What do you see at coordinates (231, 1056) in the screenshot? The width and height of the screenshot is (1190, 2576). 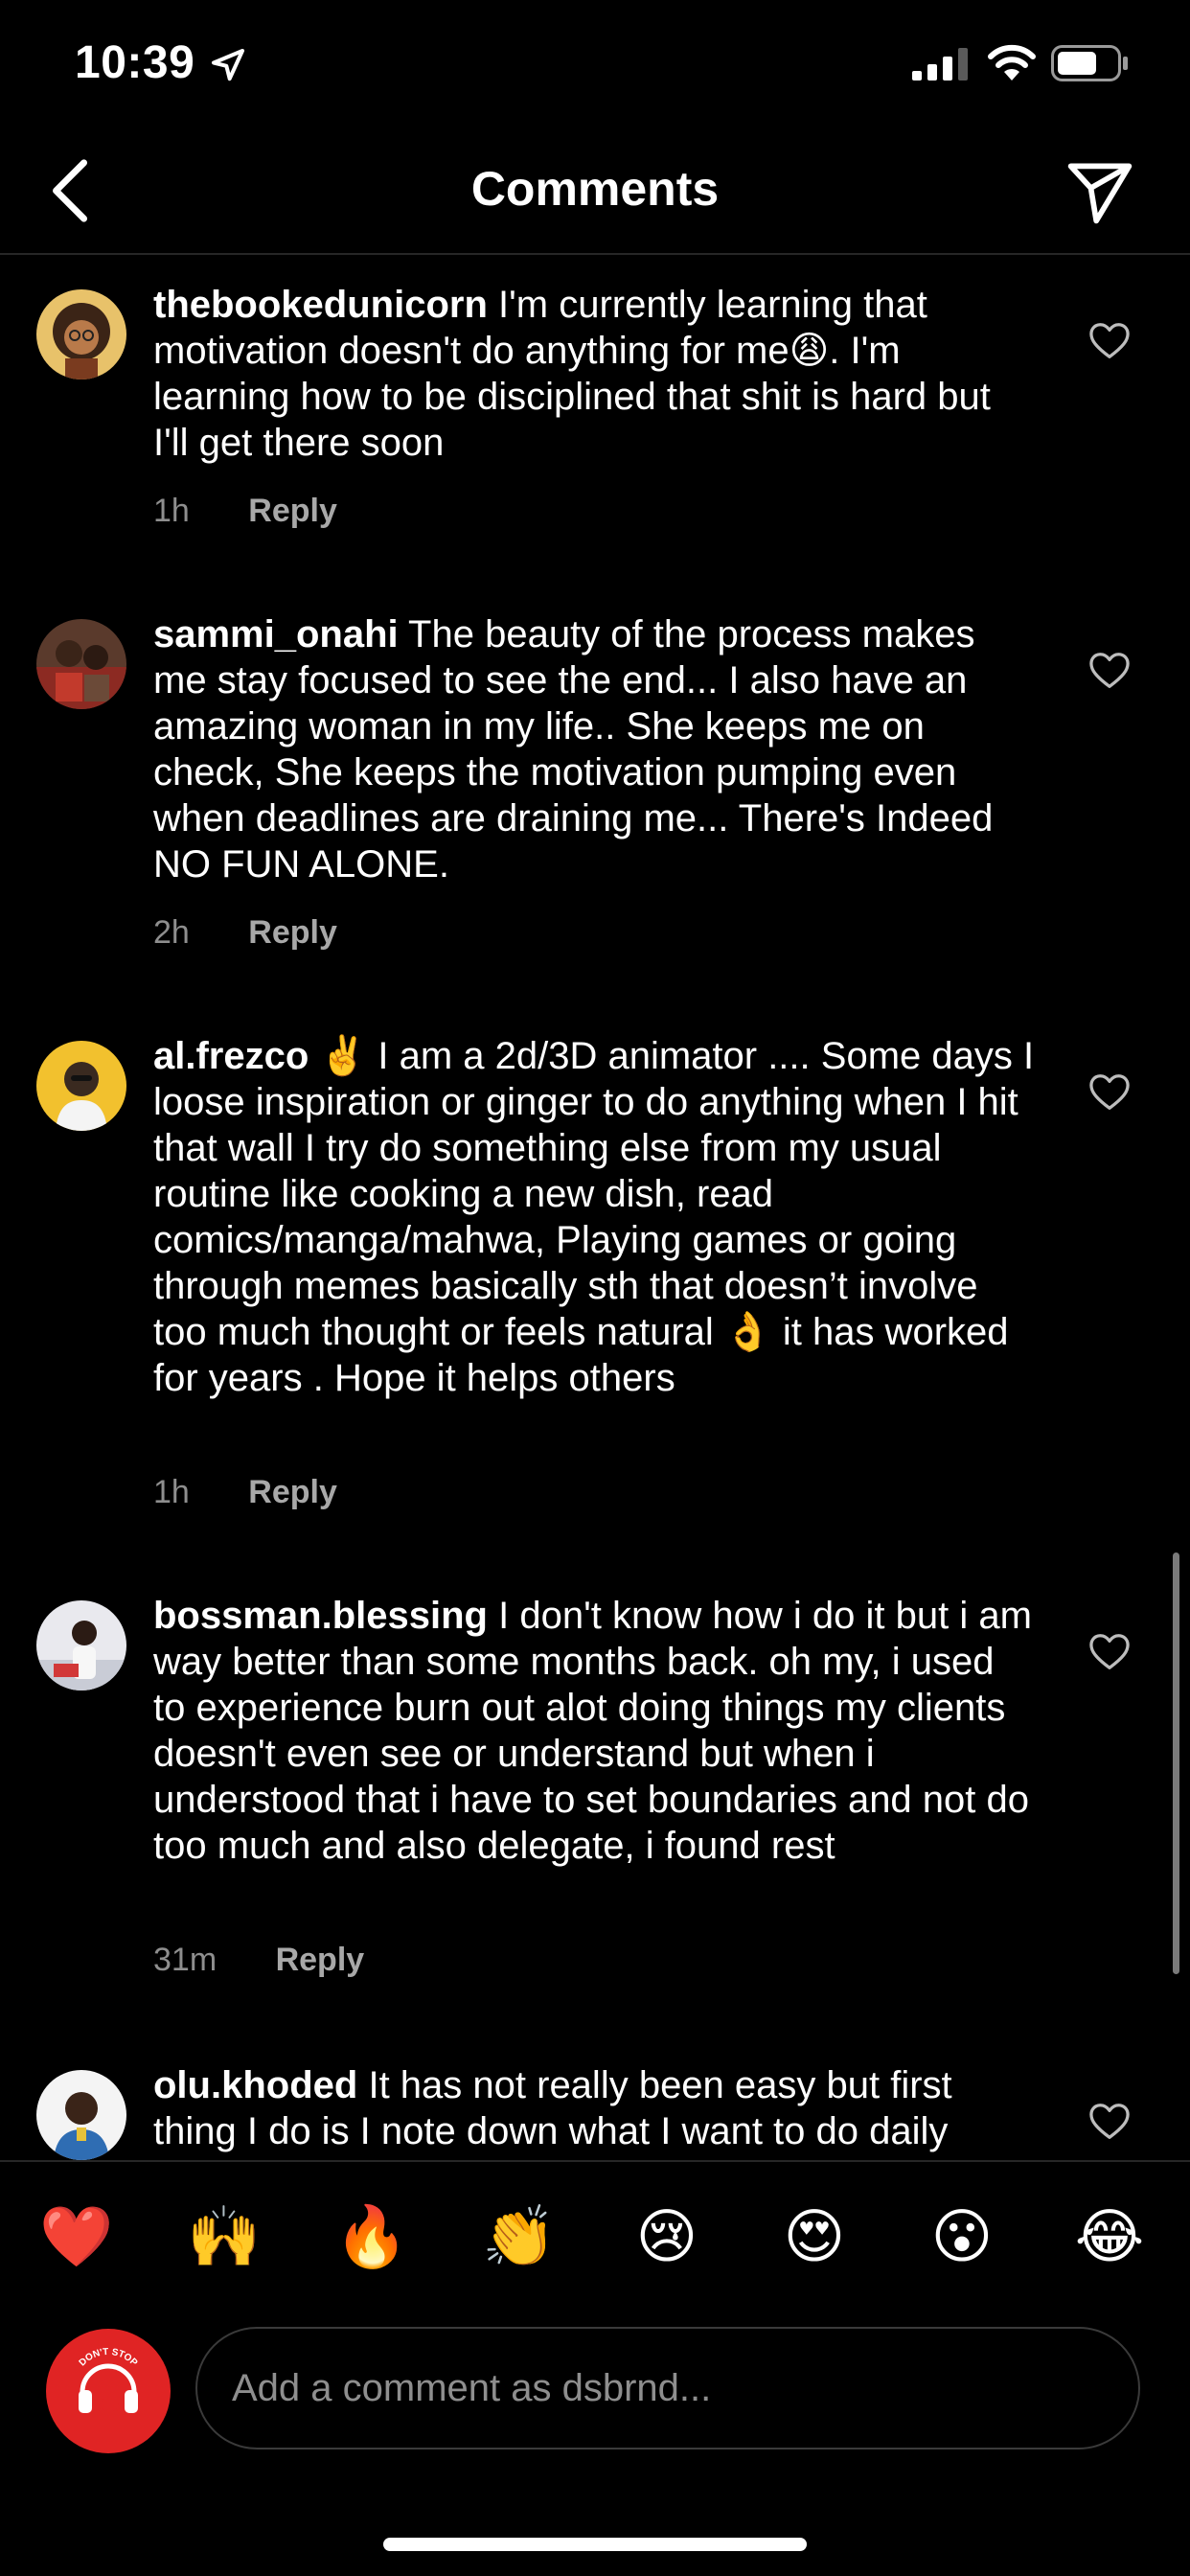 I see `comment-username: al.frezco` at bounding box center [231, 1056].